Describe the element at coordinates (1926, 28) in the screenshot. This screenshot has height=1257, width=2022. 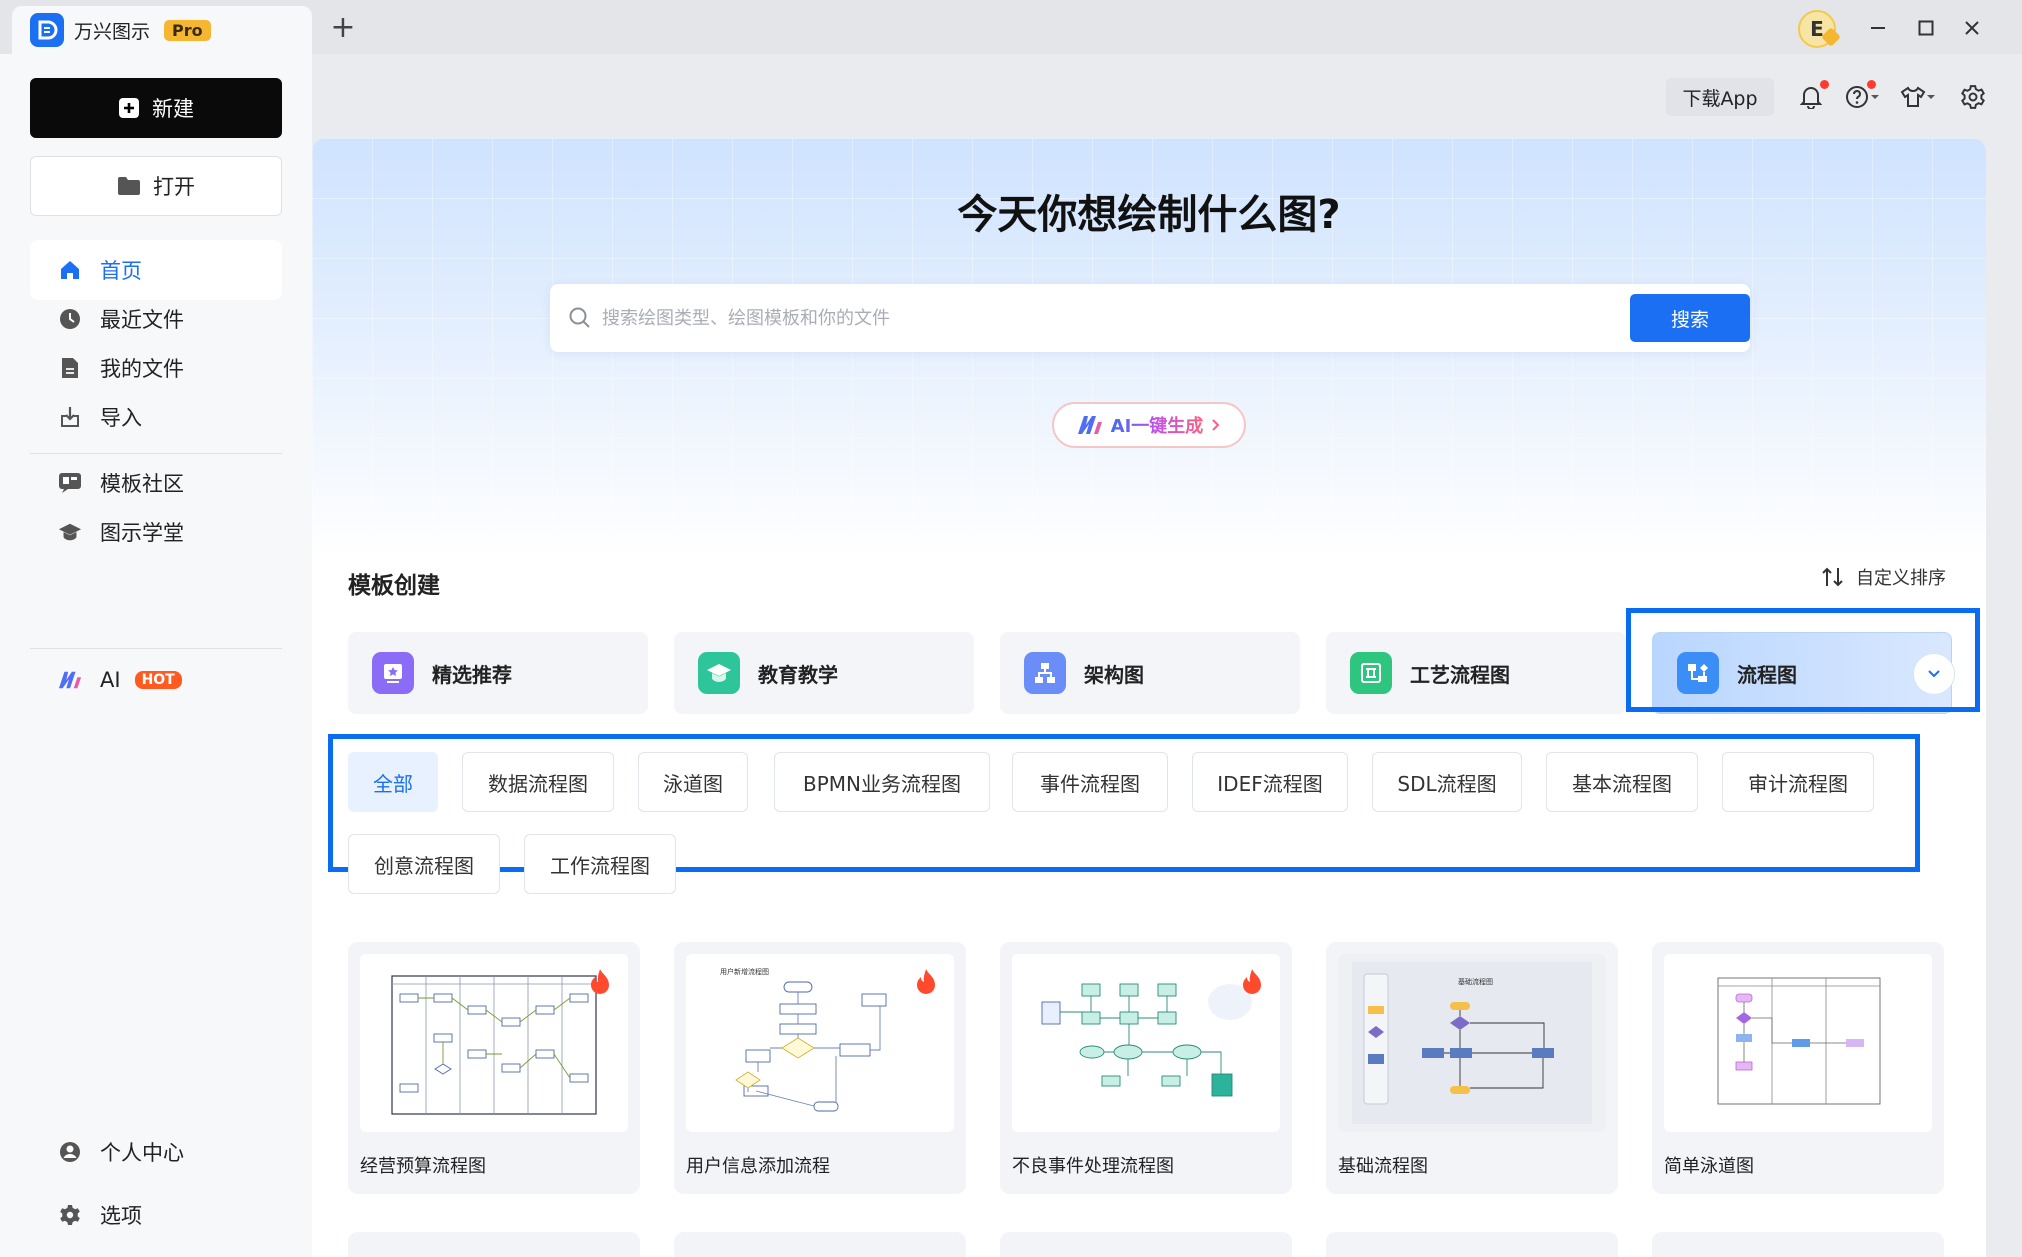
I see `maximize-button` at that location.